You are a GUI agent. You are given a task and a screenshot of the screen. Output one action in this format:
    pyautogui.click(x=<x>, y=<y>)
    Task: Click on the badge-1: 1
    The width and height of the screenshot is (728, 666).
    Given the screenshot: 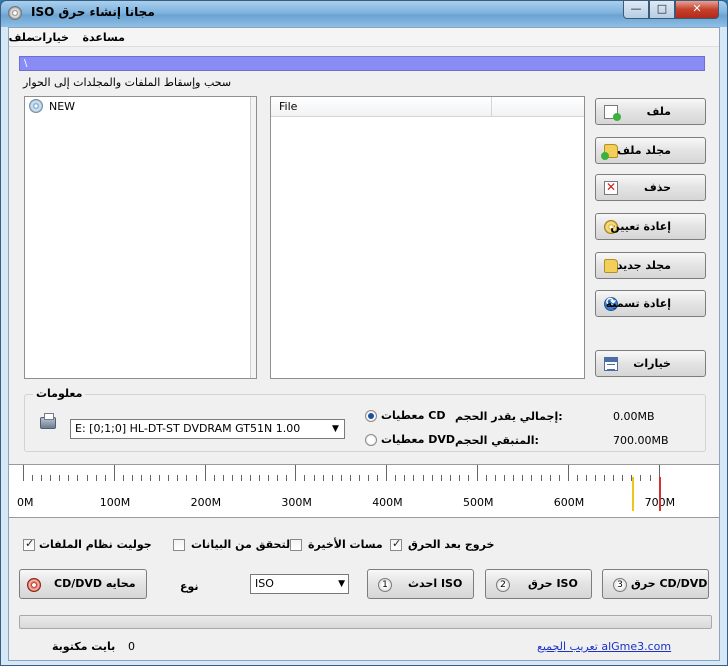 What is the action you would take?
    pyautogui.click(x=385, y=585)
    